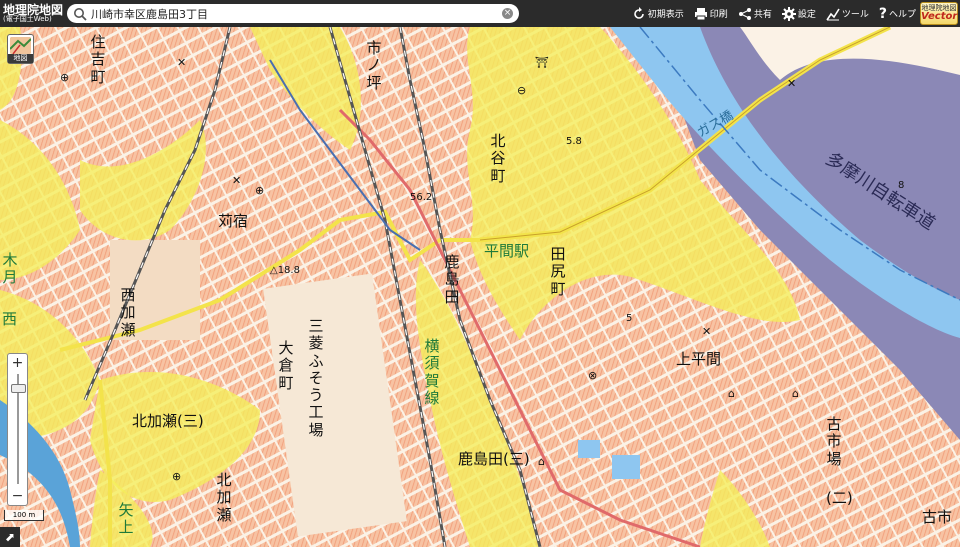 This screenshot has width=960, height=547. I want to click on label-mitsubishi: 三菱ふそう工場, so click(316, 378).